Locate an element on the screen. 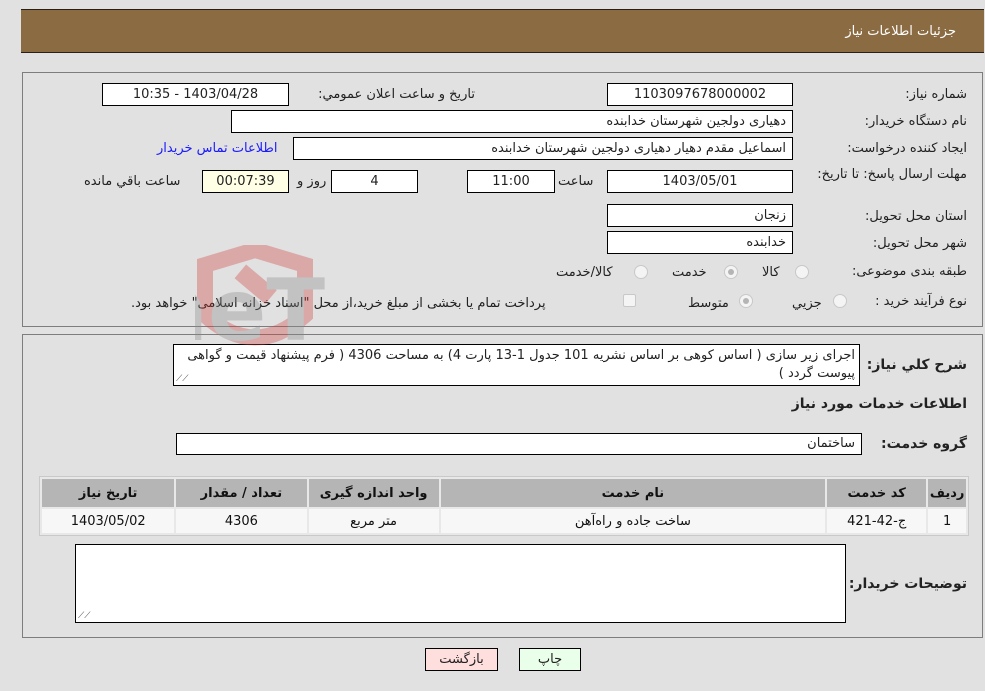 The width and height of the screenshot is (985, 691). days-remaining-field: 4 is located at coordinates (374, 181).